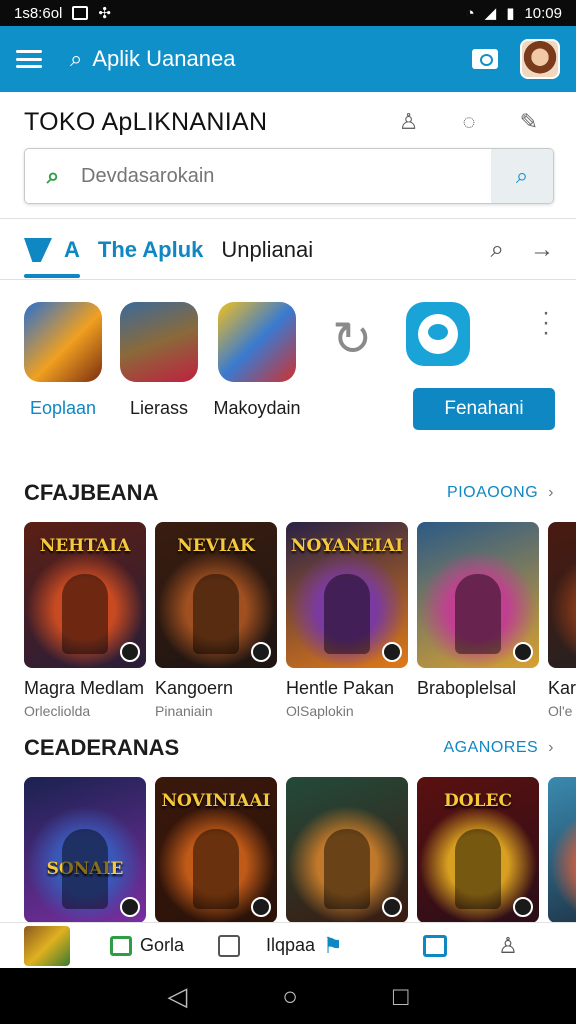  What do you see at coordinates (500, 493) in the screenshot?
I see `see-more-link: PIOAOONG ›` at bounding box center [500, 493].